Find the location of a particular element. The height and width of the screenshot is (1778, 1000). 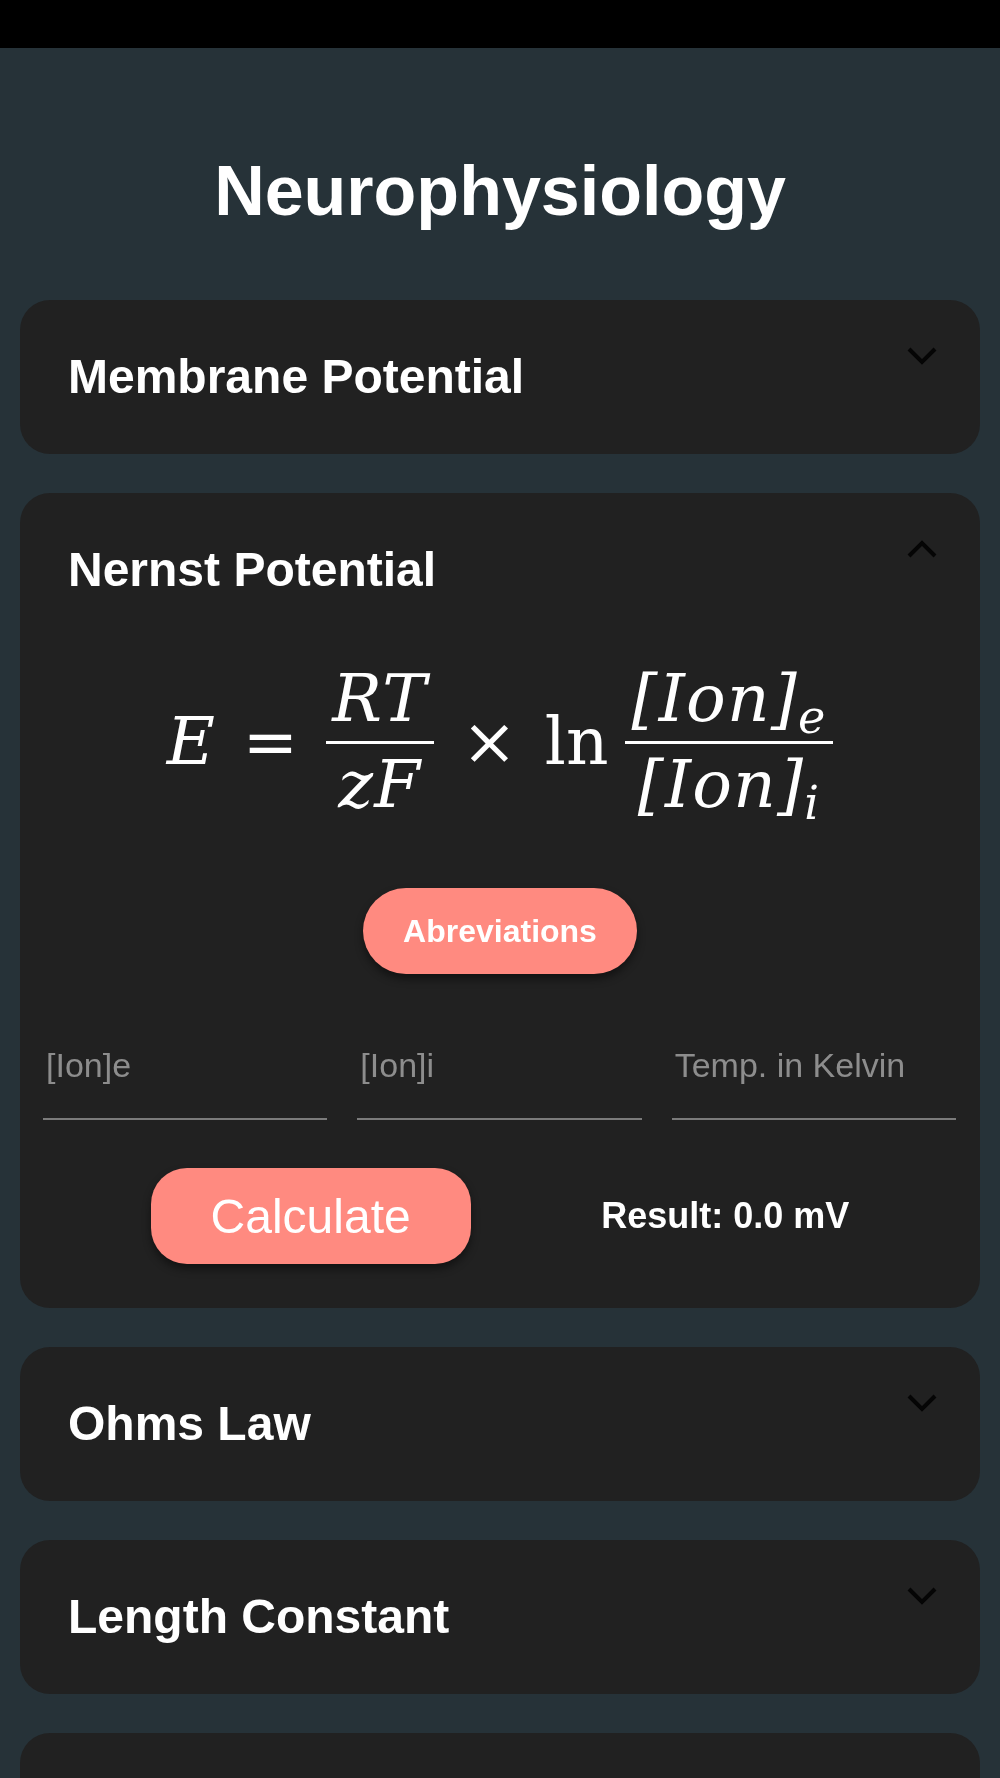

section-title: Nernst Potential is located at coordinates (252, 570).